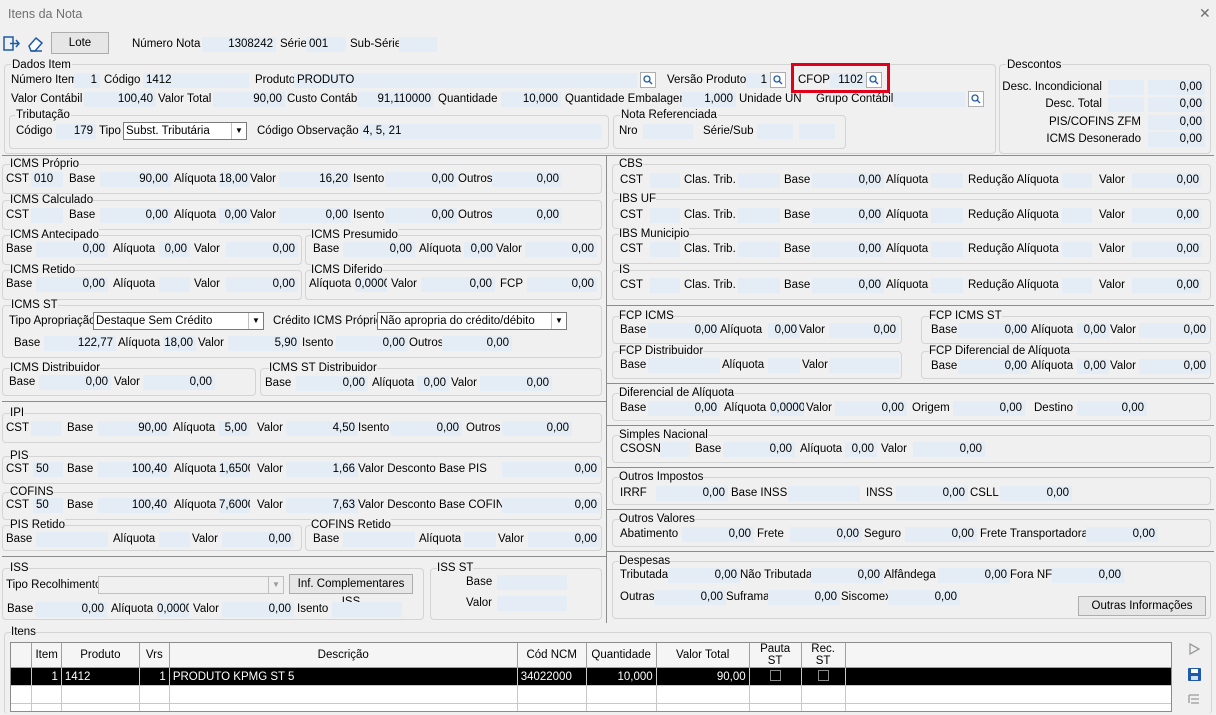 The image size is (1216, 715). Describe the element at coordinates (173, 609) in the screenshot. I see `iss-aliquota-field: 0,0000` at that location.